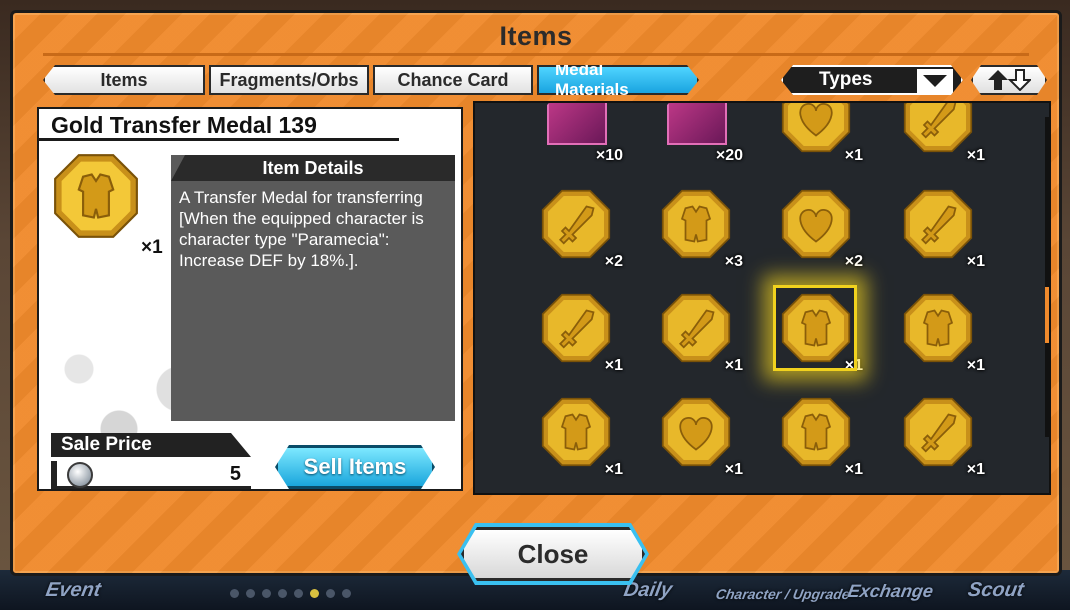 This screenshot has height=610, width=1070. I want to click on scrollbar-track, so click(1047, 277).